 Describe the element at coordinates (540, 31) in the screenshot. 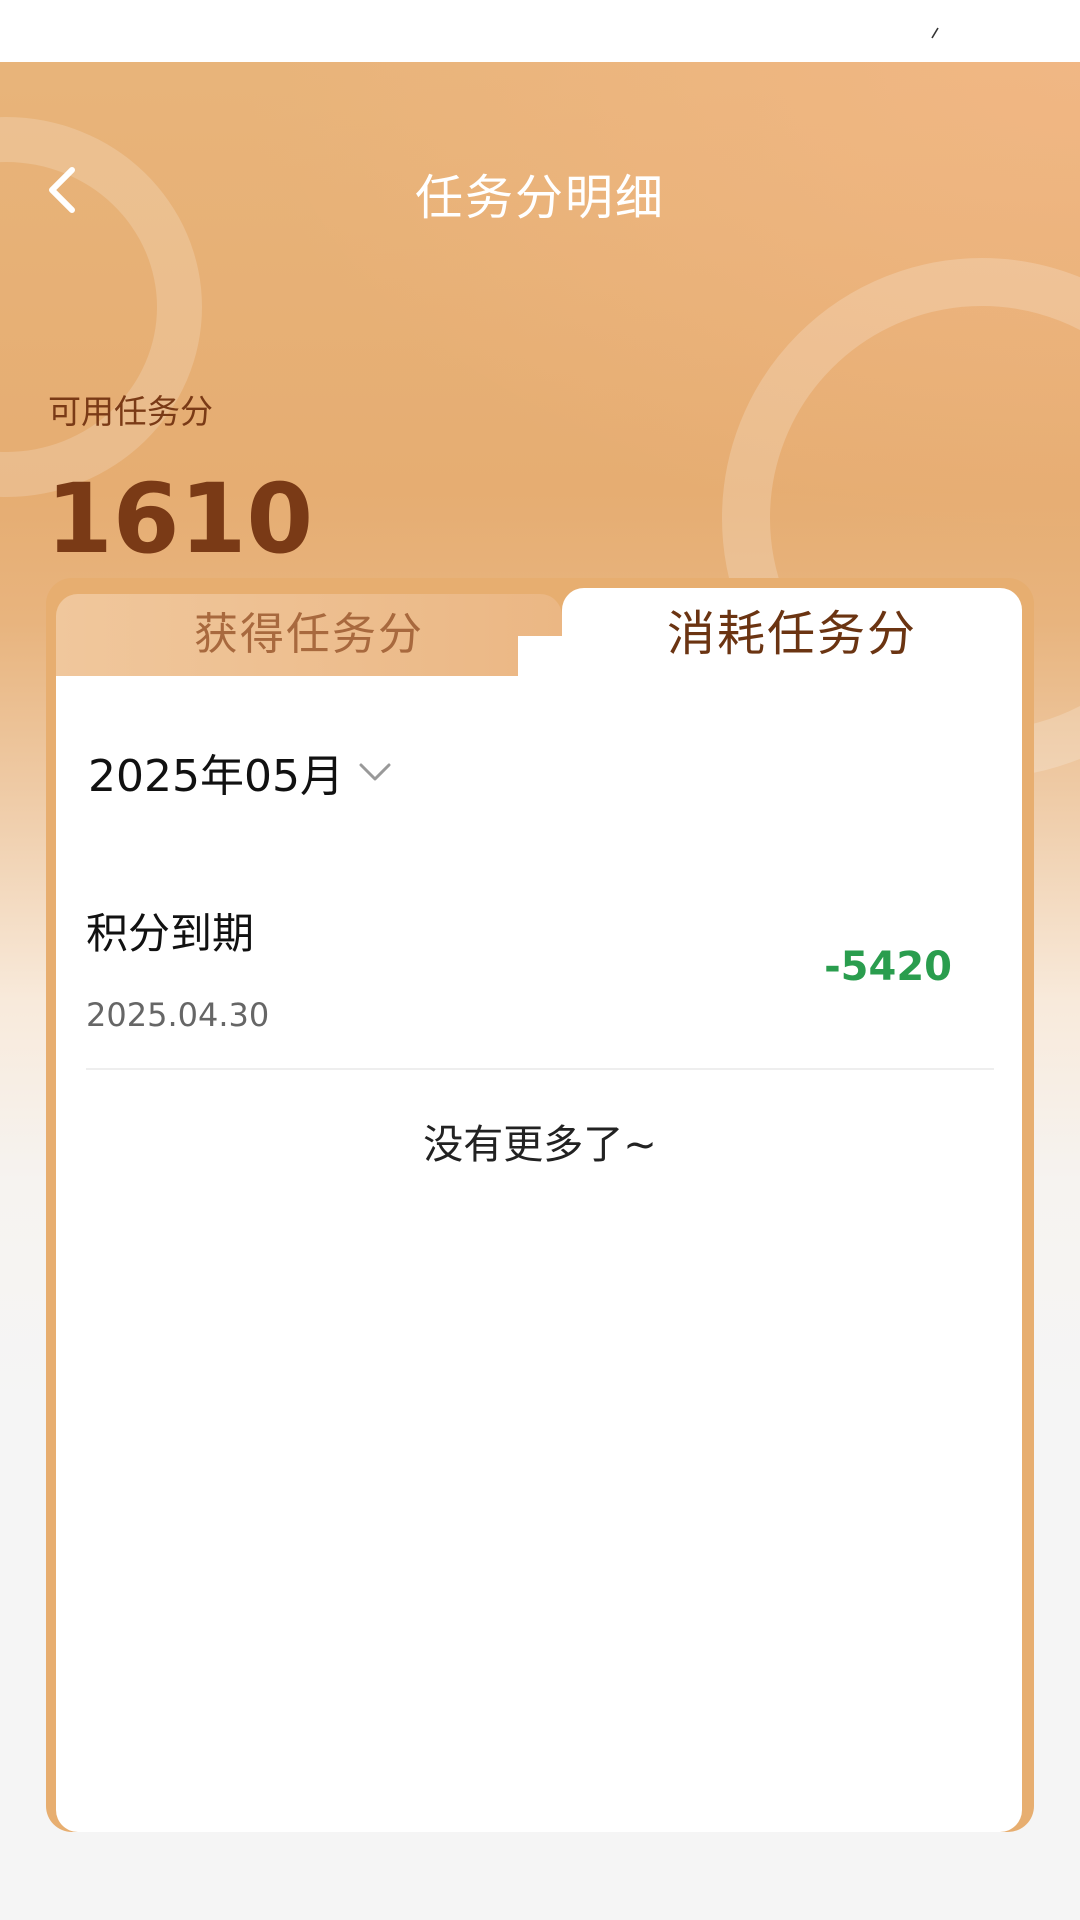

I see `status-bar` at that location.